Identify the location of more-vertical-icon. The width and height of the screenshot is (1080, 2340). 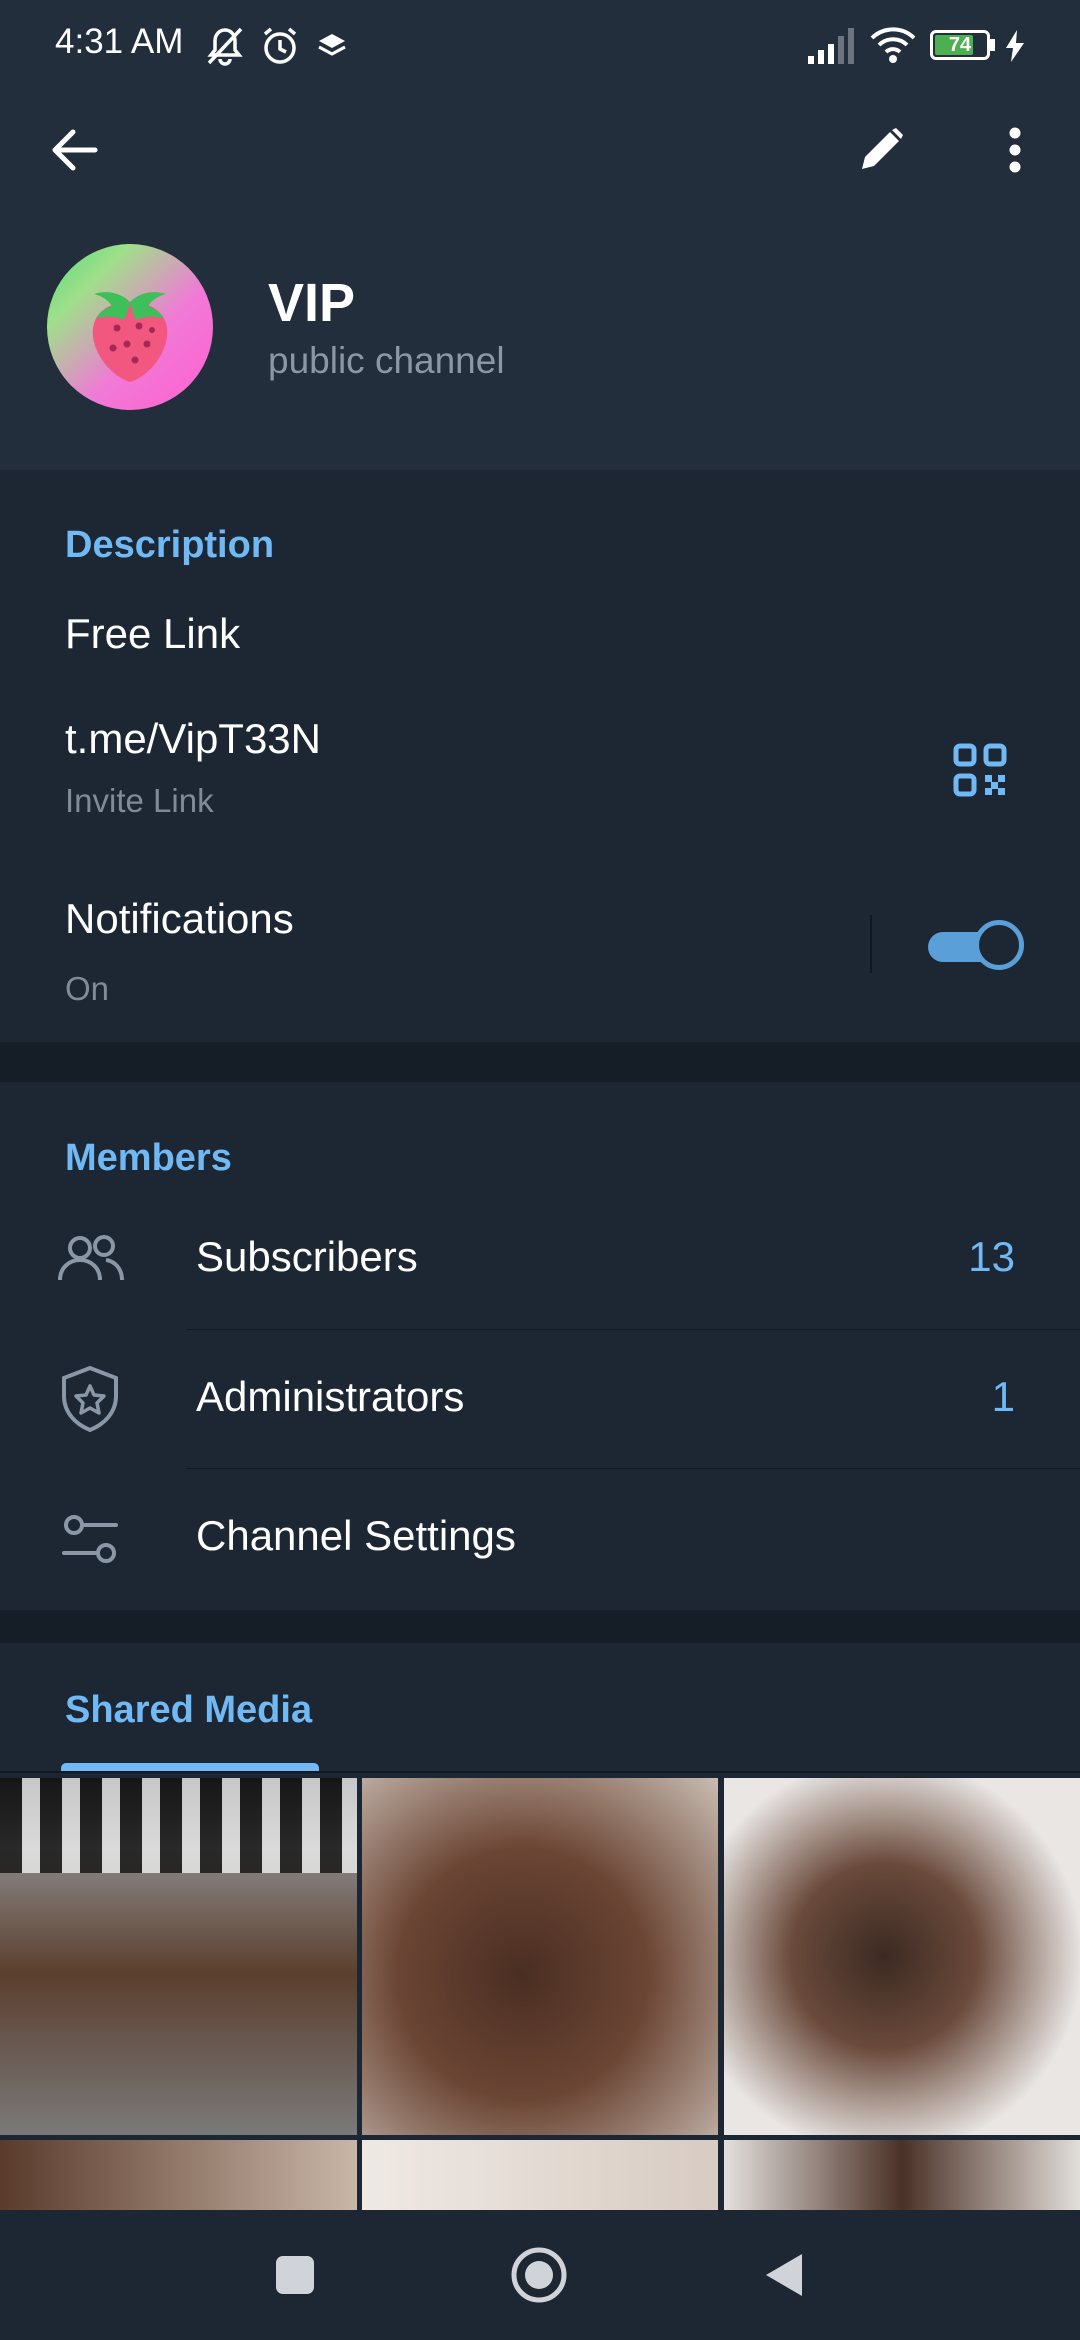
(1015, 150).